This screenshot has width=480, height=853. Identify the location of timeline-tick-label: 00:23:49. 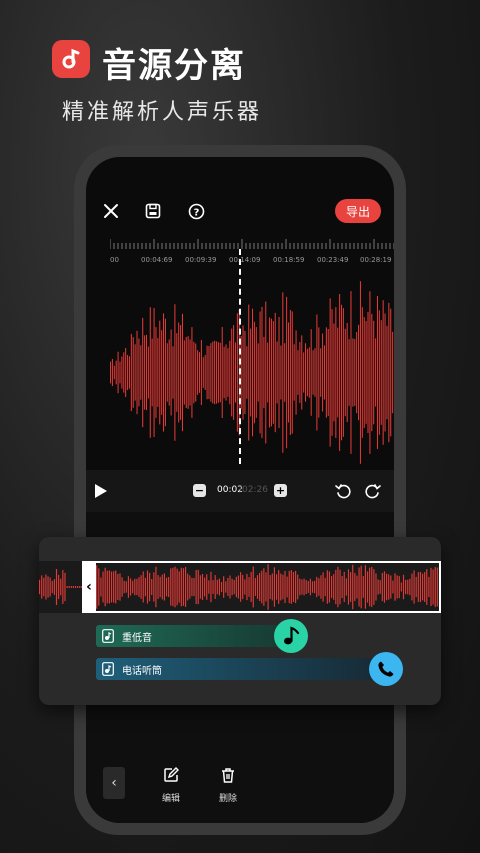
(333, 260).